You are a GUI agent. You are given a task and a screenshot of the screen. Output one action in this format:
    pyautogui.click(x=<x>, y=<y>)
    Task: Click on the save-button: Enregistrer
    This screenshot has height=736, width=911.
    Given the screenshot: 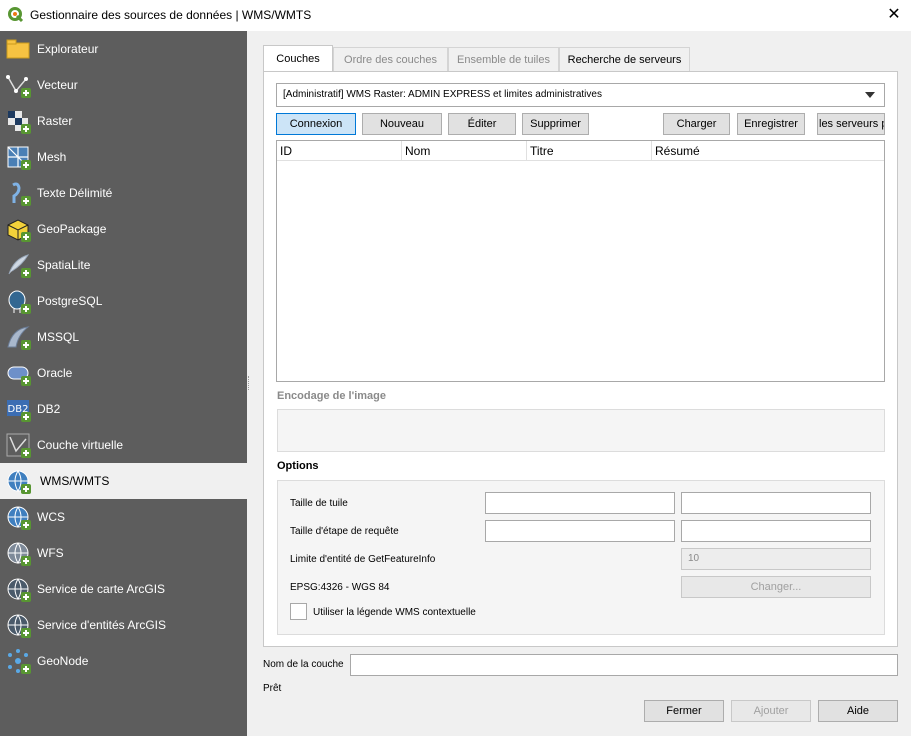 What is the action you would take?
    pyautogui.click(x=771, y=124)
    